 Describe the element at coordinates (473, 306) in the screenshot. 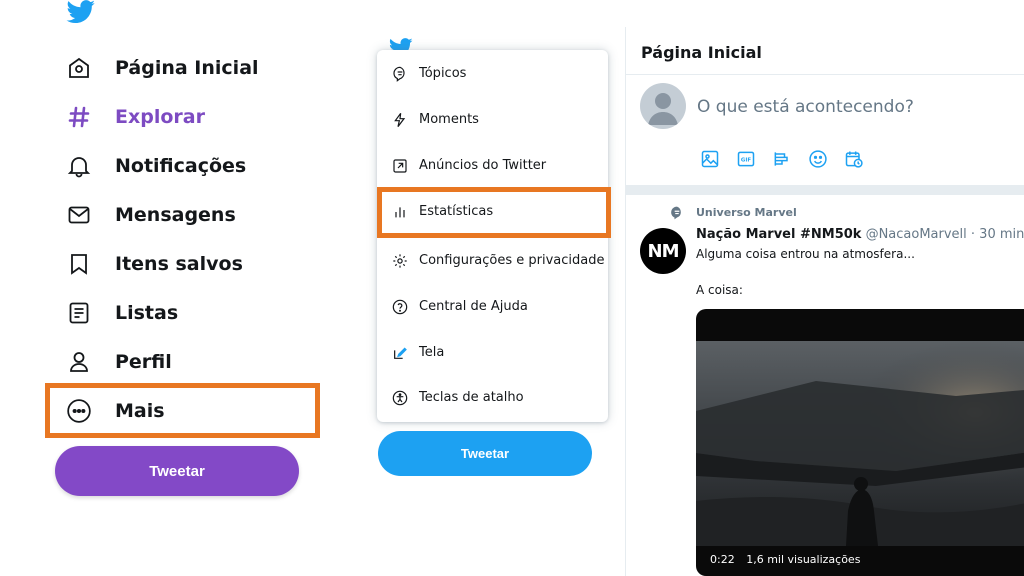

I see `menu-label-help-center: Central de Ajuda` at that location.